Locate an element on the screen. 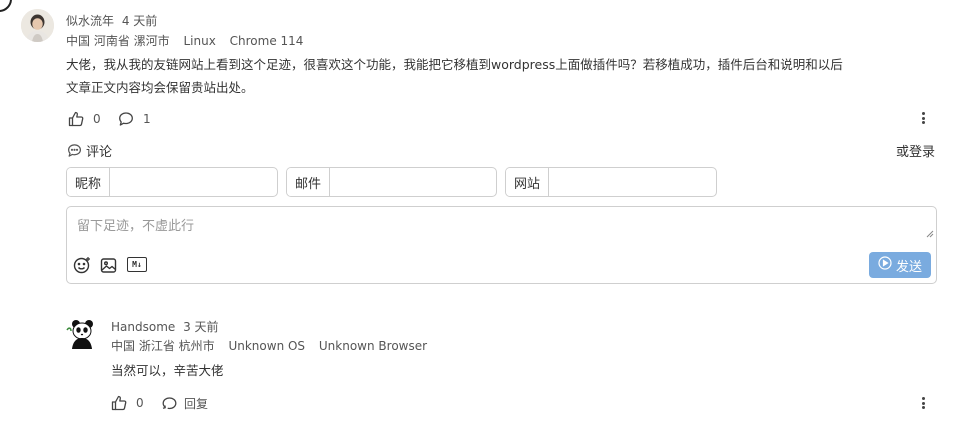 This screenshot has height=430, width=962. reply-author-line: Handsome 3 天前 is located at coordinates (165, 326).